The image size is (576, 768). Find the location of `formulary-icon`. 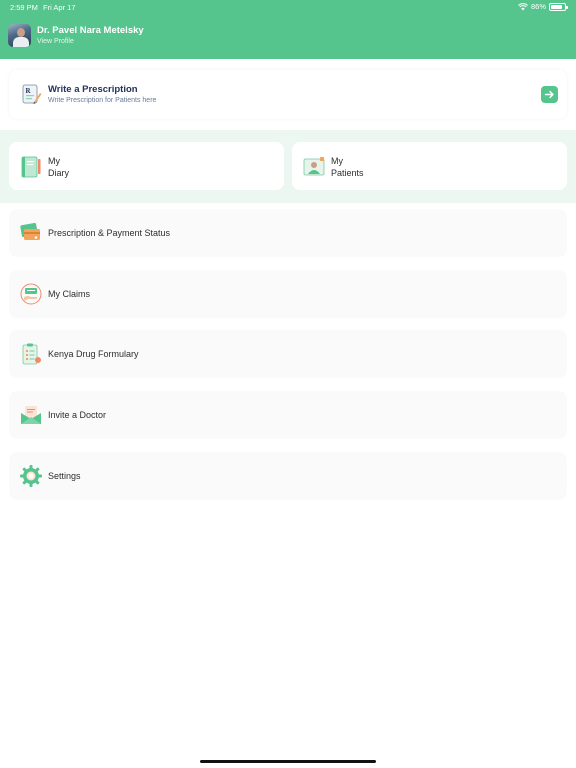

formulary-icon is located at coordinates (31, 354).